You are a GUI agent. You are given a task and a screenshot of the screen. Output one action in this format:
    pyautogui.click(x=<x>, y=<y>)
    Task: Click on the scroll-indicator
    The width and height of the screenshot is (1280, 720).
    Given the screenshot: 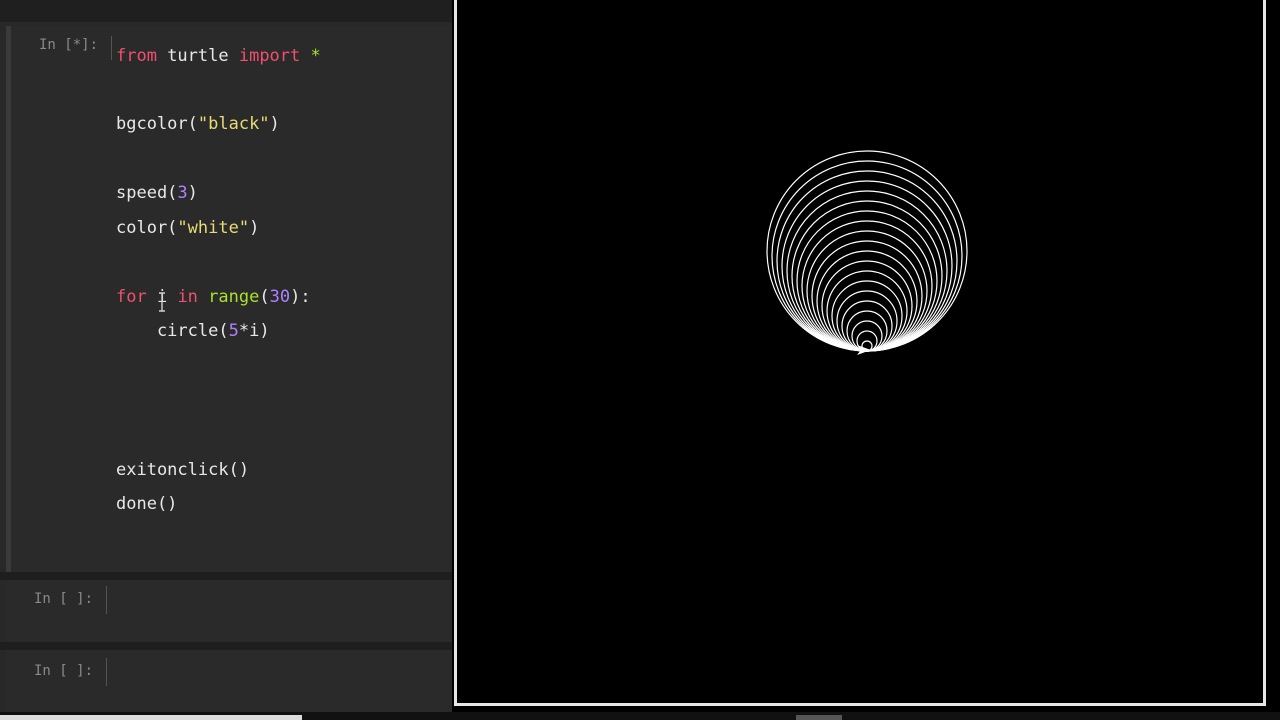 What is the action you would take?
    pyautogui.click(x=151, y=717)
    